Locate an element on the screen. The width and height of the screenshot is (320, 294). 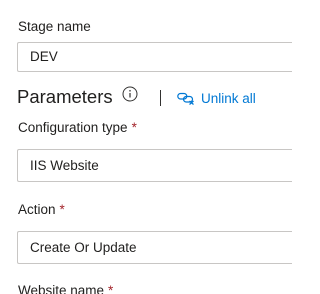
stage-name-input: DEV is located at coordinates (154, 57).